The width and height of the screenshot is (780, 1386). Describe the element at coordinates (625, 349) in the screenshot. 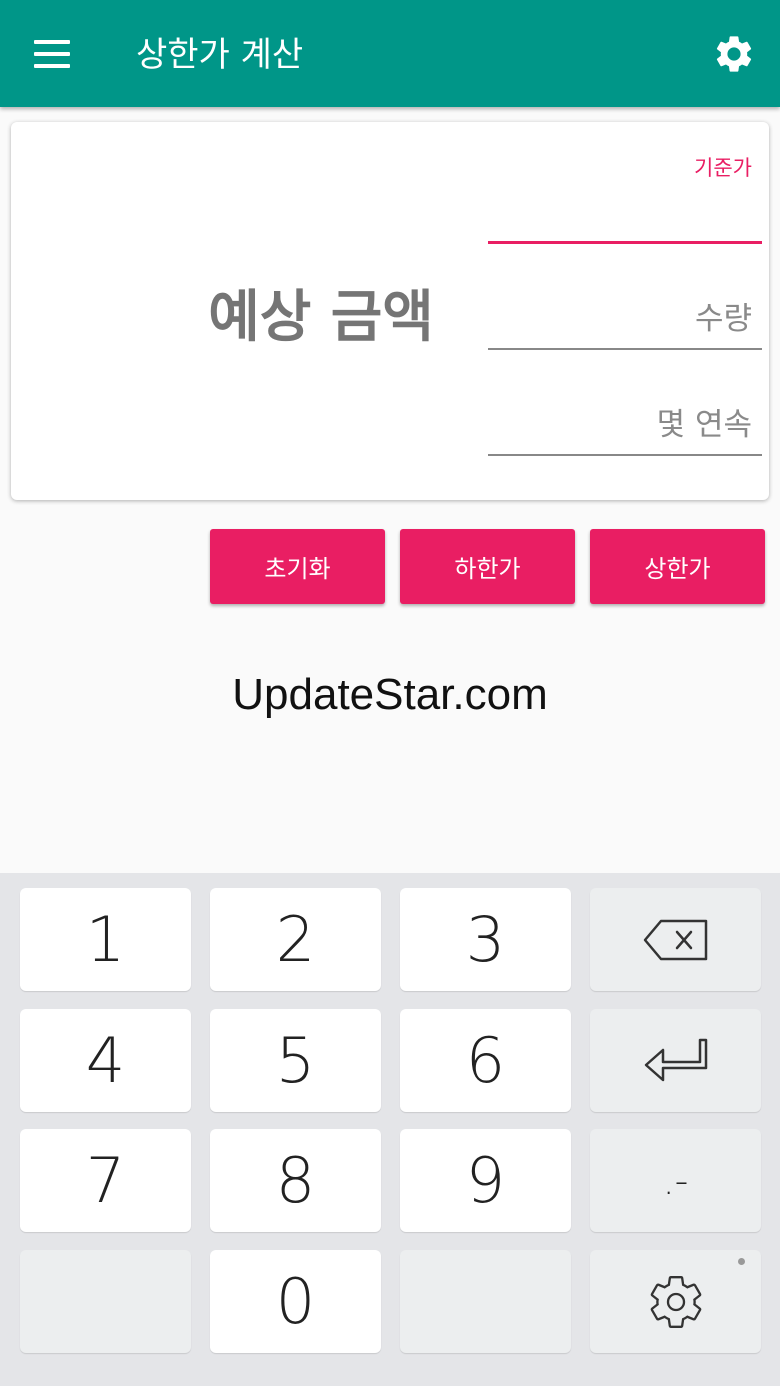

I see `quantity-underline` at that location.